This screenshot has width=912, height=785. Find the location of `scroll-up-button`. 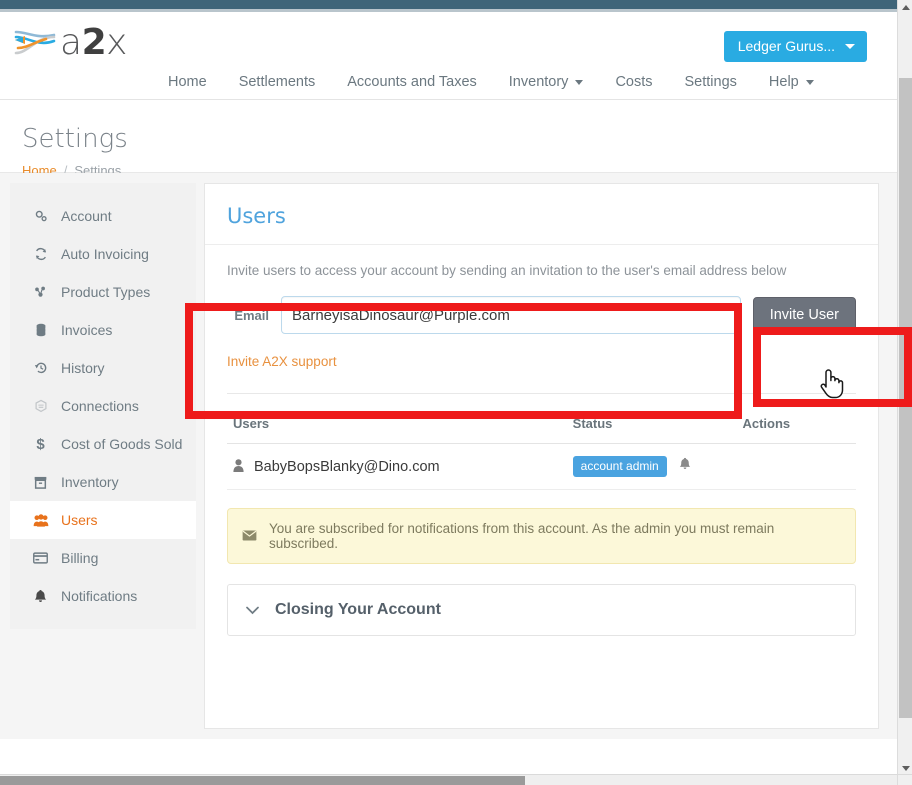

scroll-up-button is located at coordinates (905, 7).